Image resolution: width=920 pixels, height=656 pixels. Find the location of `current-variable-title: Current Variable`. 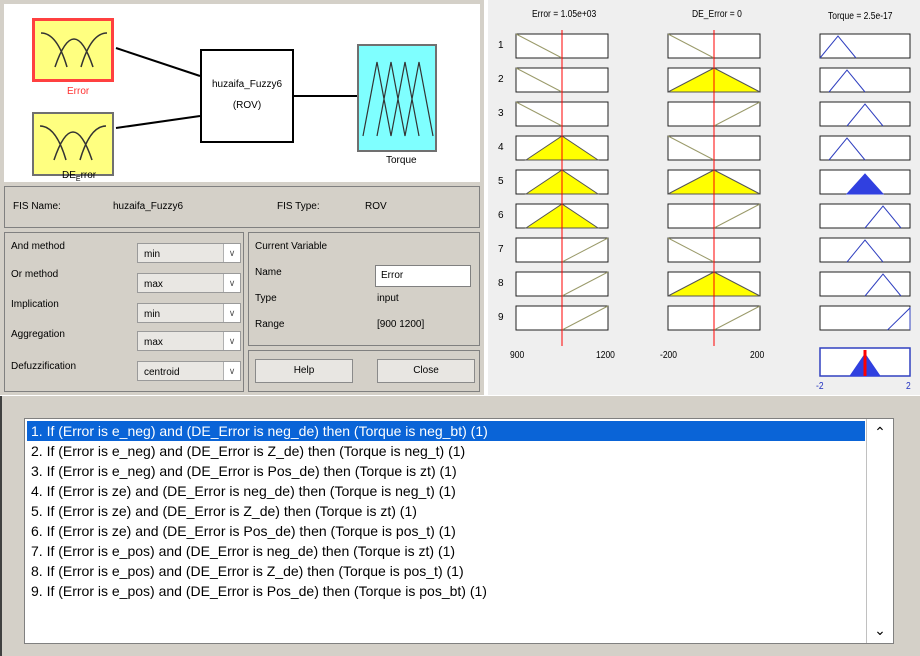

current-variable-title: Current Variable is located at coordinates (291, 246).